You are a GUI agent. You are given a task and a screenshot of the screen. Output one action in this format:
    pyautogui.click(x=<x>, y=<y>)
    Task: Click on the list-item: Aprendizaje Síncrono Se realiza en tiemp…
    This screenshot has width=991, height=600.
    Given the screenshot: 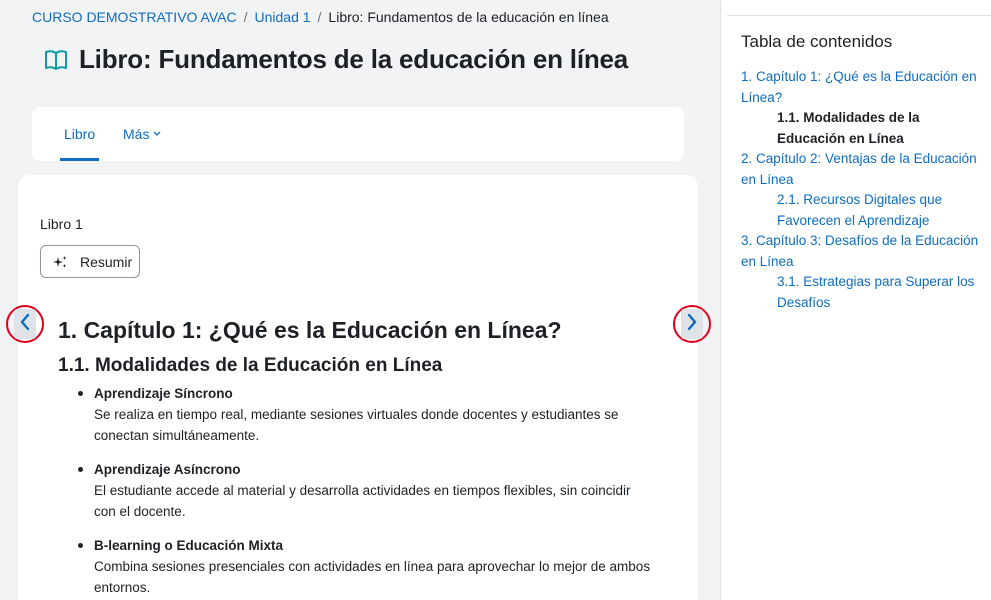 What is the action you would take?
    pyautogui.click(x=366, y=414)
    